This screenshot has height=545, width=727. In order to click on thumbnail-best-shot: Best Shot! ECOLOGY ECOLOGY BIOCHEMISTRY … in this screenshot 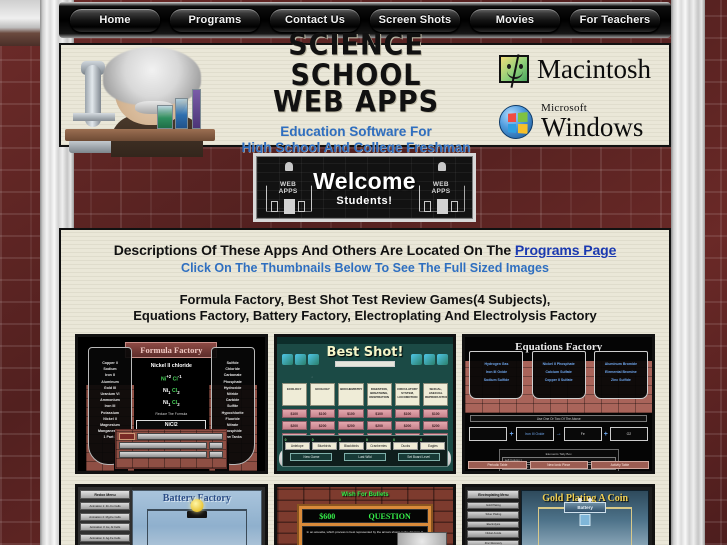, I will do `click(365, 404)`.